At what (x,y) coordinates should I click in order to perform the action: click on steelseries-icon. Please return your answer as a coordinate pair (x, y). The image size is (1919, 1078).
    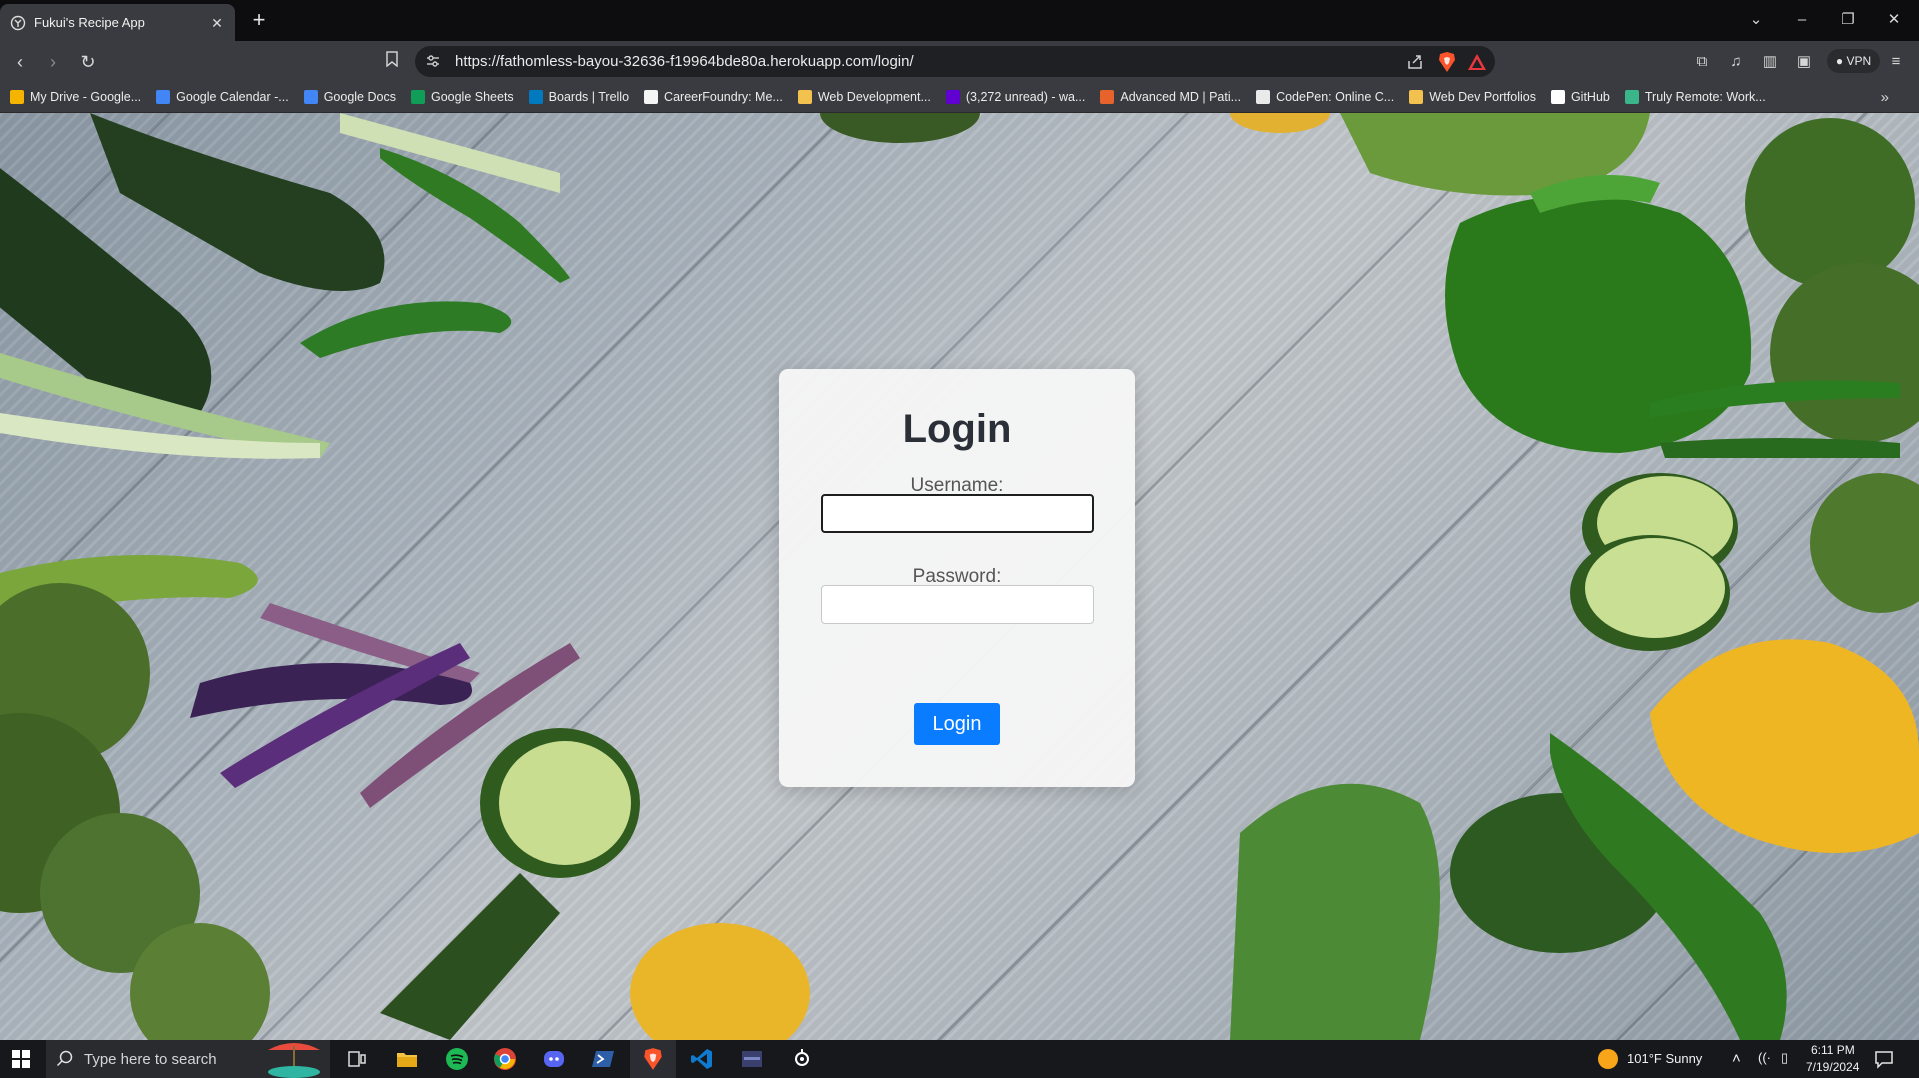
    Looking at the image, I should click on (802, 1059).